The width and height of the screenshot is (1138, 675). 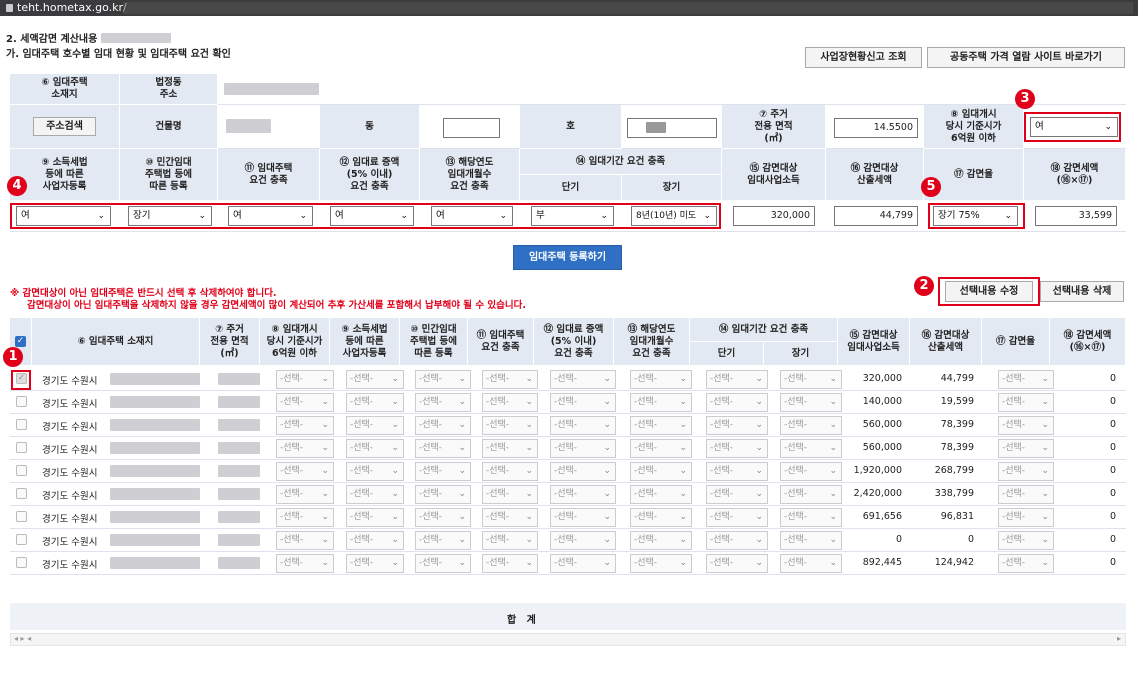 What do you see at coordinates (1082, 291) in the screenshot?
I see `delete-selected-button: 선택내용 삭제` at bounding box center [1082, 291].